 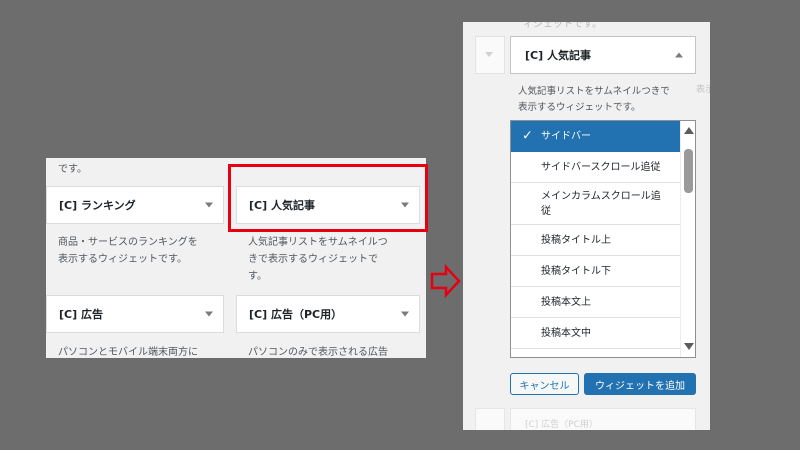 I want to click on widget-popular-posts-header: [C] 人気記事, so click(x=603, y=55).